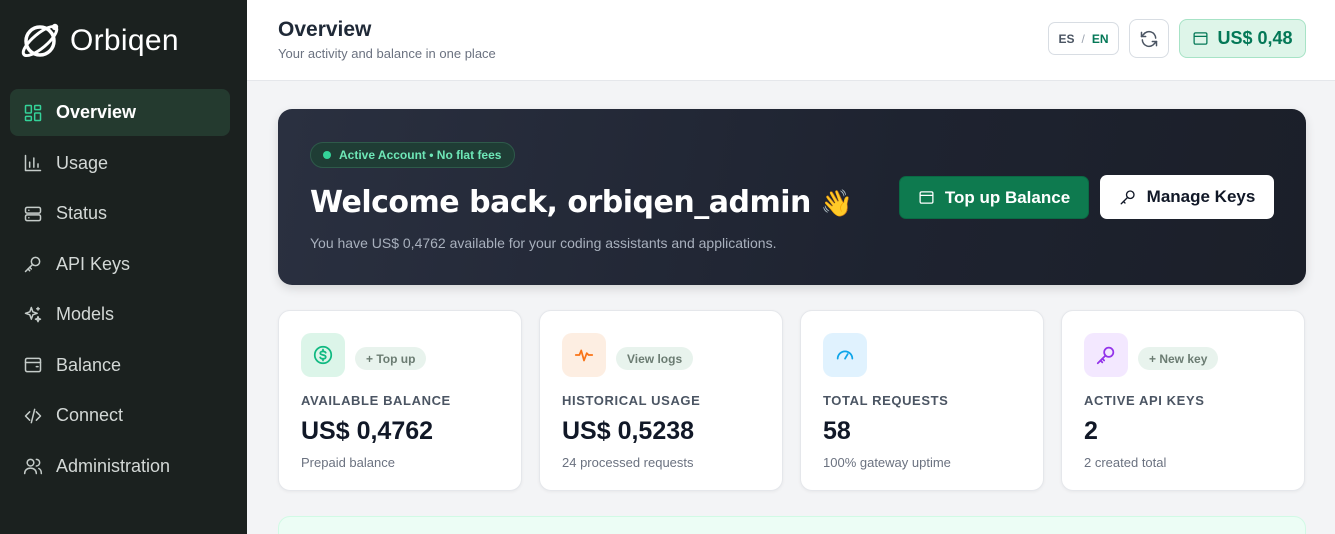 The image size is (1335, 534). What do you see at coordinates (348, 462) in the screenshot?
I see `card-note: Prepaid balance` at bounding box center [348, 462].